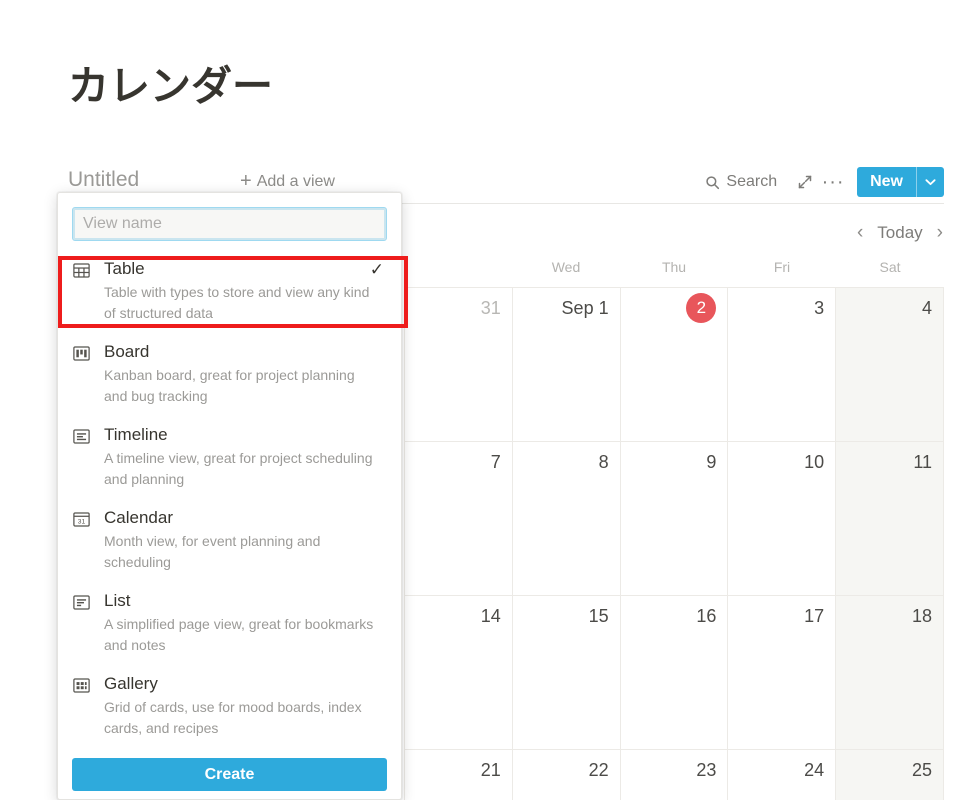 The width and height of the screenshot is (978, 800). Describe the element at coordinates (701, 308) in the screenshot. I see `today-badge: 2` at that location.